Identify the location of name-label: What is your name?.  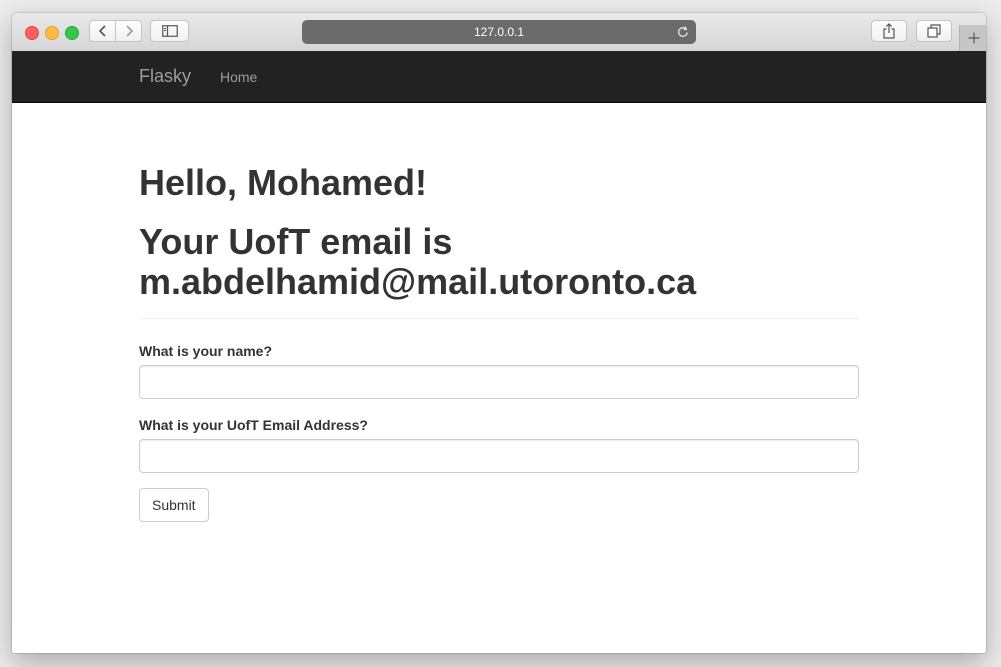
(206, 351).